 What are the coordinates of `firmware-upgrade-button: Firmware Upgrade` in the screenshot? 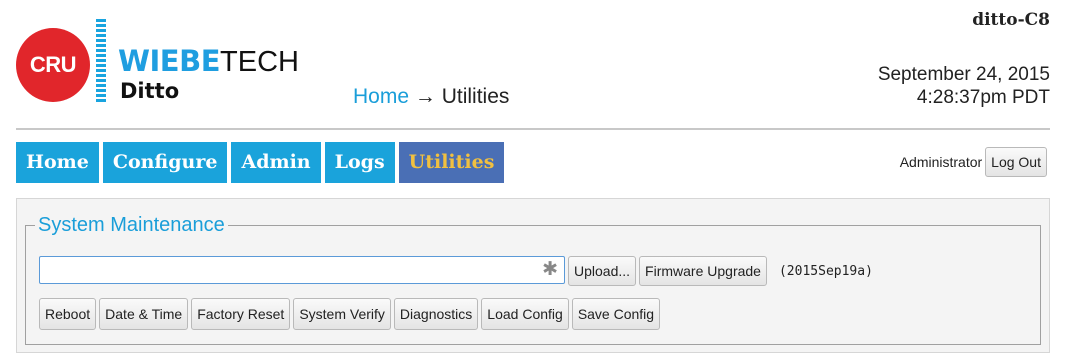 It's located at (703, 271).